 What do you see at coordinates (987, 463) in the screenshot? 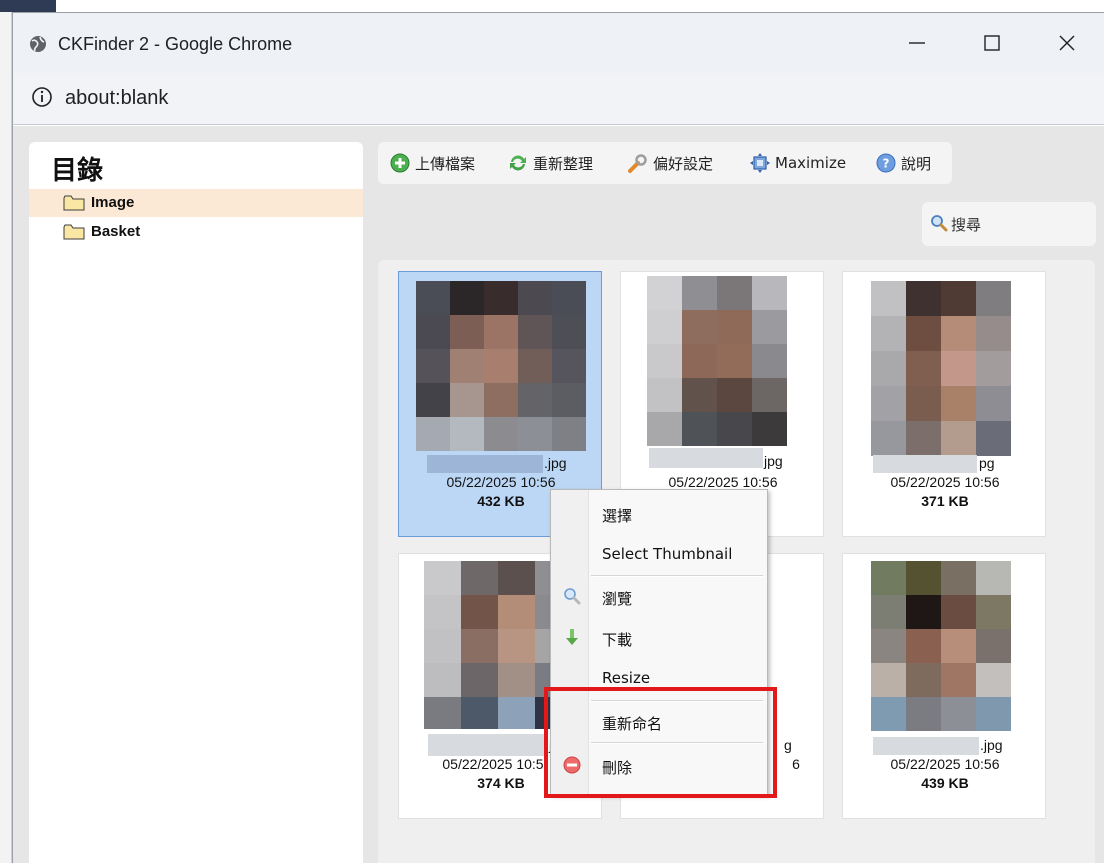
I see `file-extension: pg` at bounding box center [987, 463].